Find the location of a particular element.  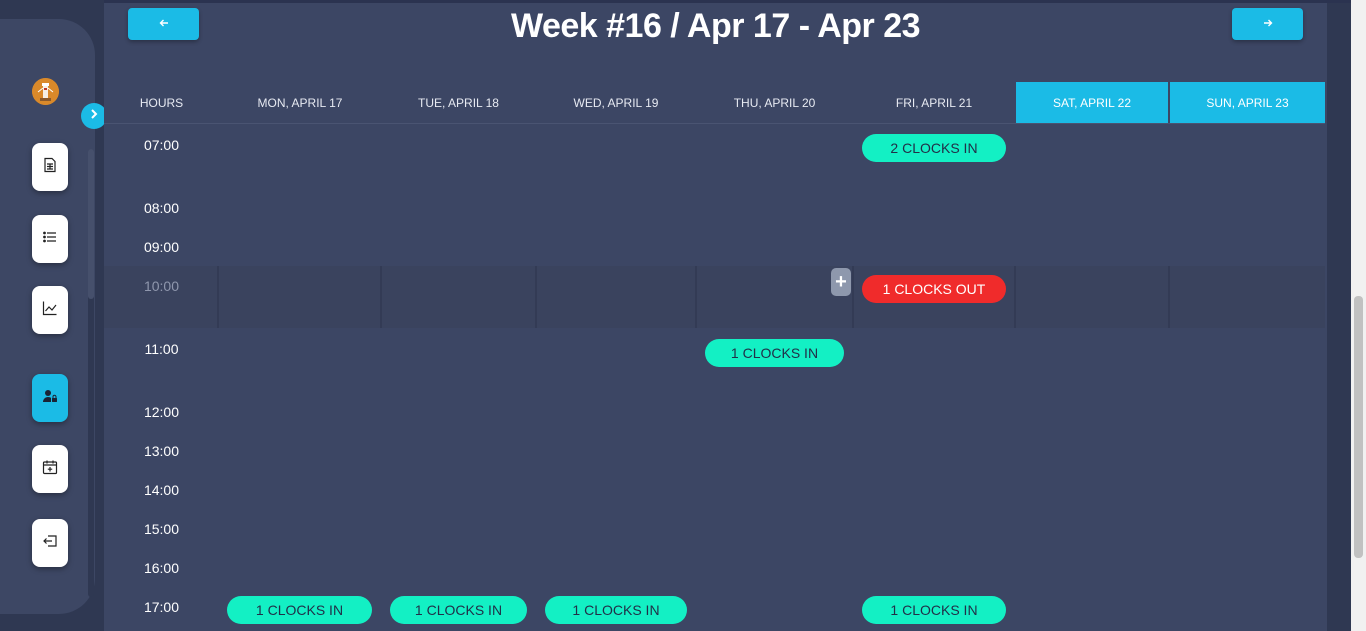

clock-in-event: 2 CLOCKS IN is located at coordinates (934, 148).